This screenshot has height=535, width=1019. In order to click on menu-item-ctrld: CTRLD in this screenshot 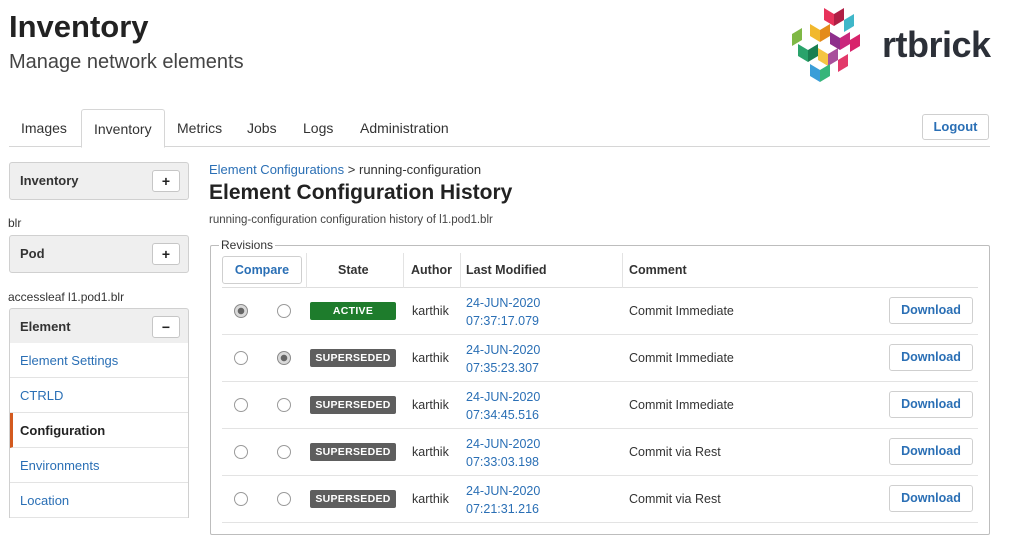, I will do `click(99, 395)`.